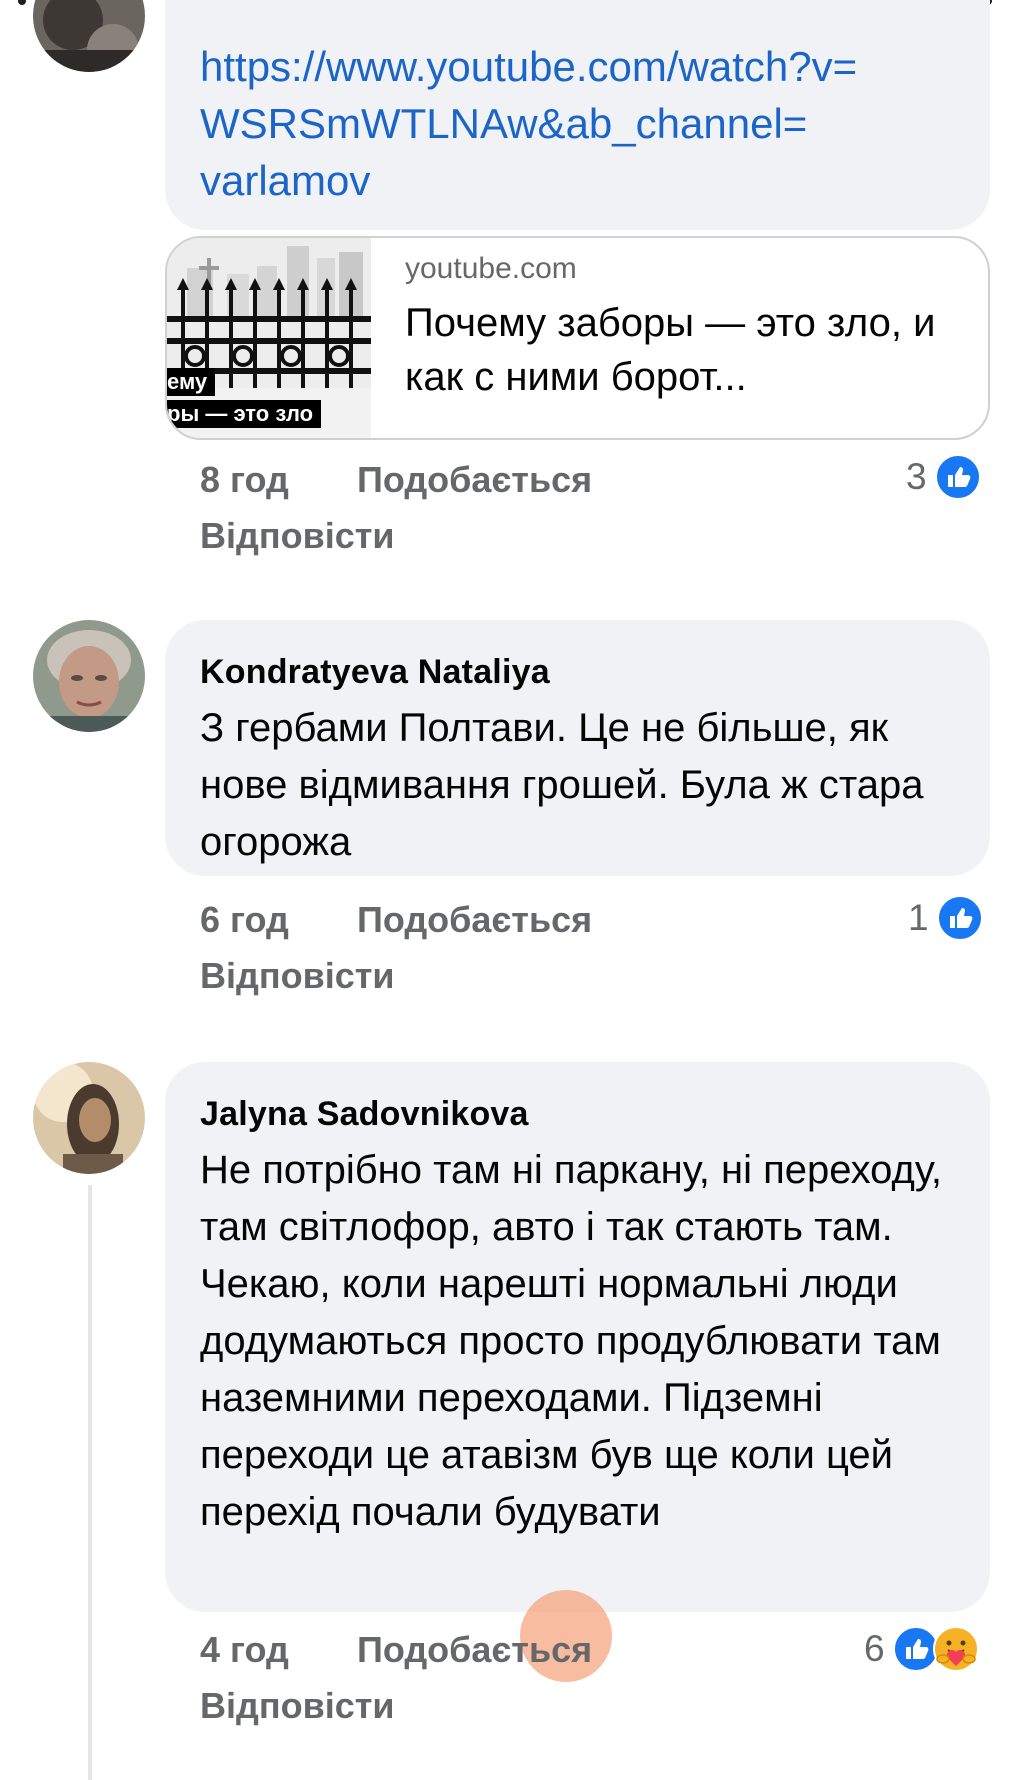  Describe the element at coordinates (577, 1114) in the screenshot. I see `comment-author: Jalyna Sadovnikova` at that location.